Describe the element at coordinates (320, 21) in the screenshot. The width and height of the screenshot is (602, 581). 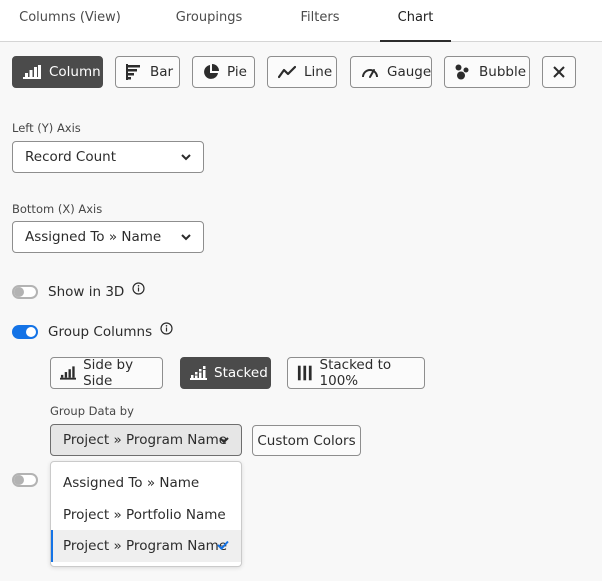
I see `tab-filters: Filters` at that location.